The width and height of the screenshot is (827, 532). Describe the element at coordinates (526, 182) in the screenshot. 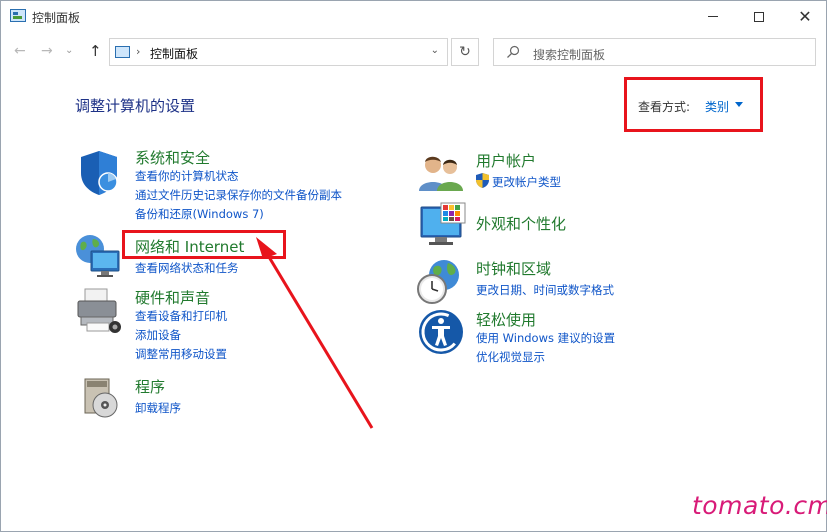

I see `change-account-type-link: 更改帐户类型` at that location.